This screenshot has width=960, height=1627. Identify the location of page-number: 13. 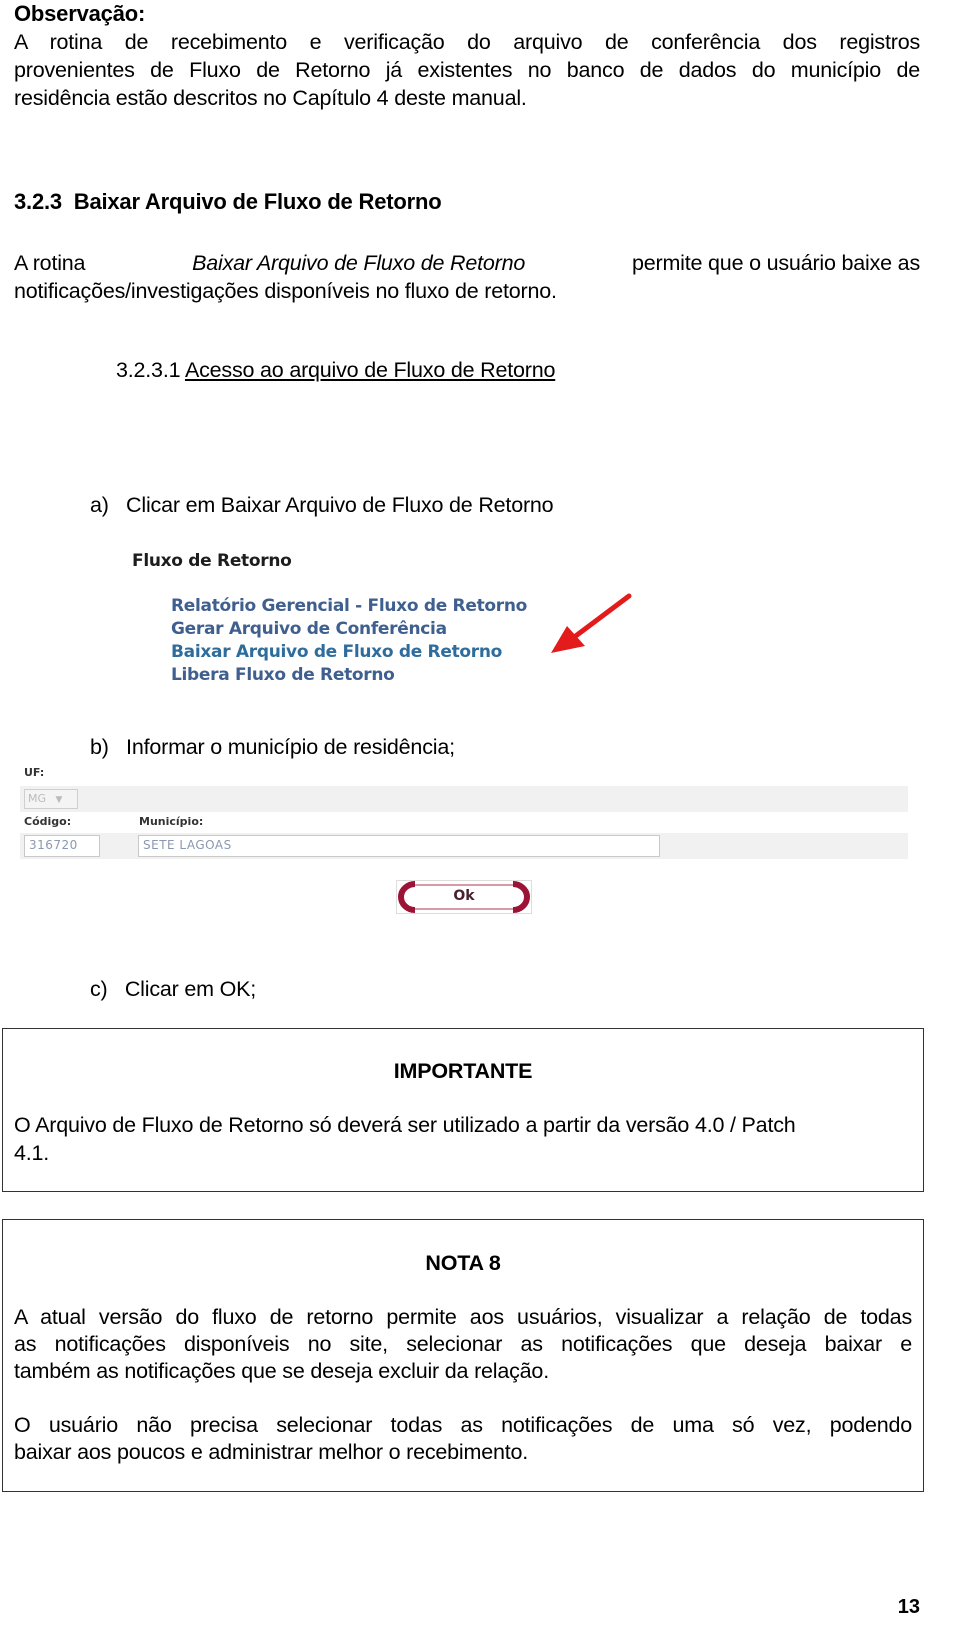
(908, 1607).